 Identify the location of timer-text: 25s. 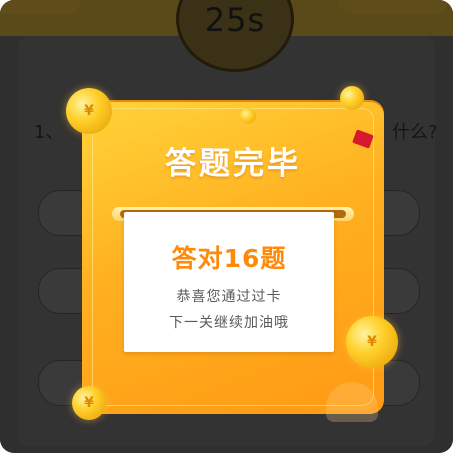
(235, 20).